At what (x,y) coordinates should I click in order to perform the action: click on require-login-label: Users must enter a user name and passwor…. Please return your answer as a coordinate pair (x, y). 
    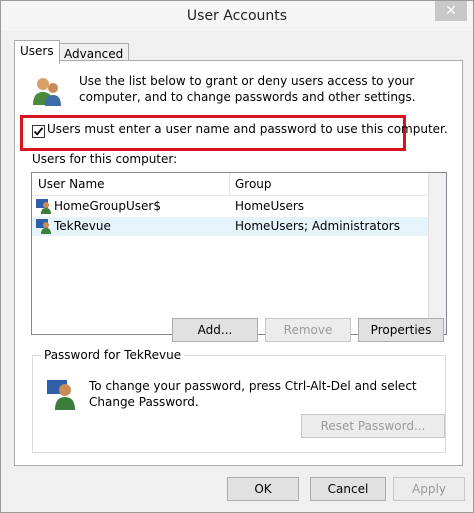
    Looking at the image, I should click on (247, 129).